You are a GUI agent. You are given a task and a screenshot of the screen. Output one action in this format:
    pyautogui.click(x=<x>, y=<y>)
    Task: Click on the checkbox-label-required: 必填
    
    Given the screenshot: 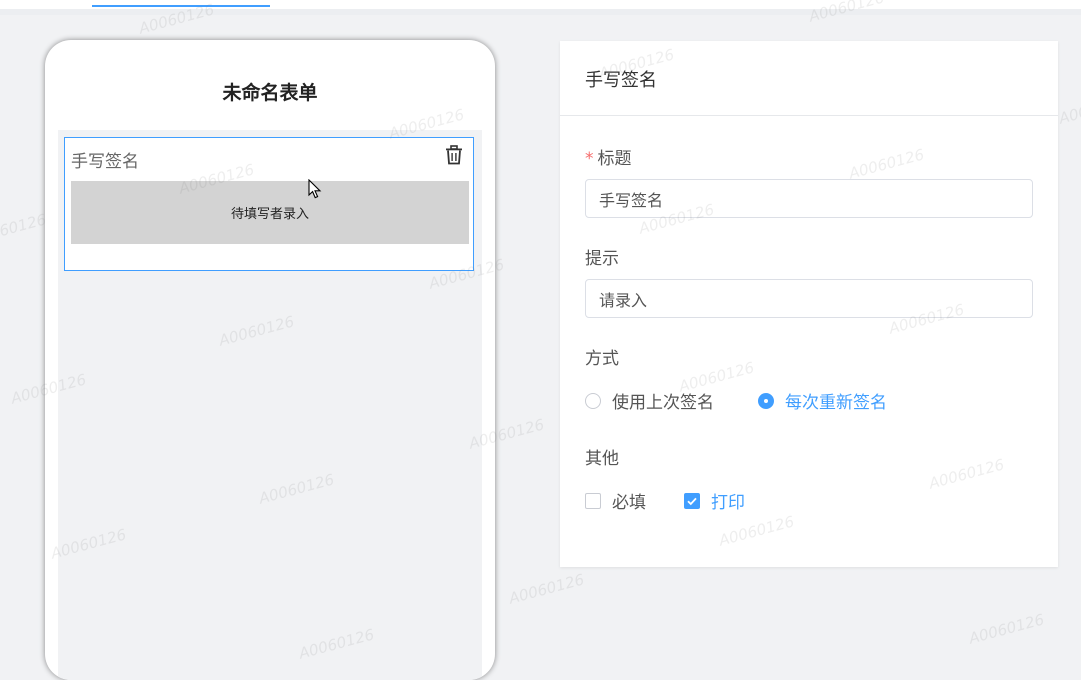 What is the action you would take?
    pyautogui.click(x=629, y=503)
    